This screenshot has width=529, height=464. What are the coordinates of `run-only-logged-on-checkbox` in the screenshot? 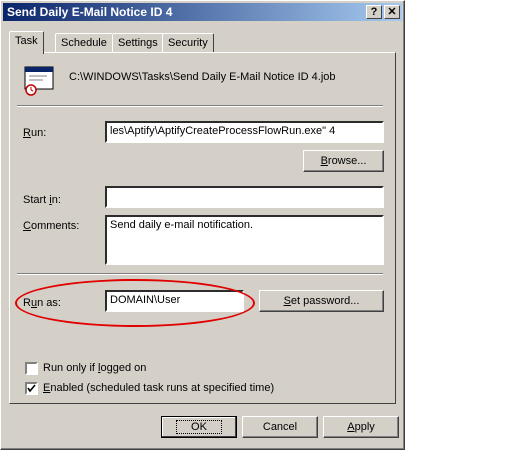 It's located at (31, 368).